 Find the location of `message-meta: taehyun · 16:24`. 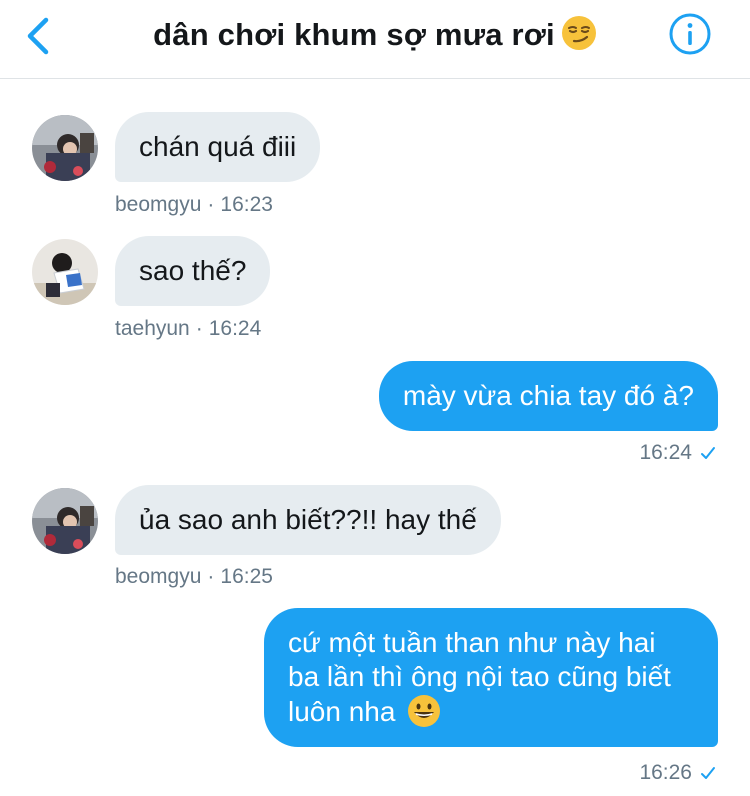

message-meta: taehyun · 16:24 is located at coordinates (188, 329).